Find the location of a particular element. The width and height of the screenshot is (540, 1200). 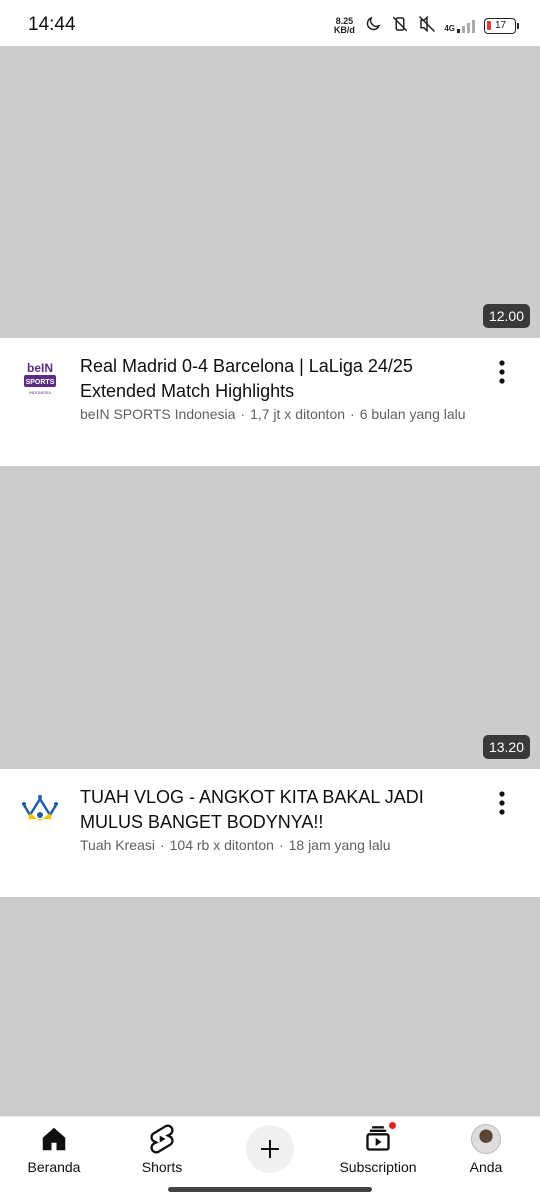

status-bar: 14:44 8.25 KB/d 4G 17 is located at coordinates (270, 23).